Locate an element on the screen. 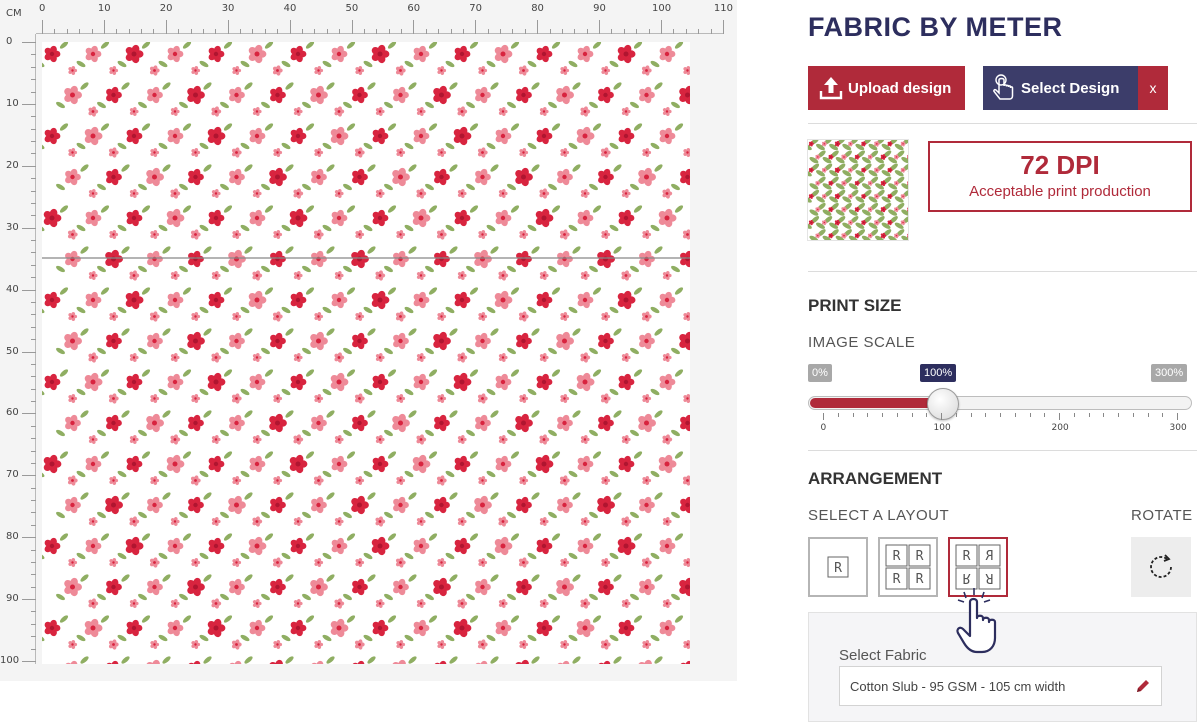 The width and height of the screenshot is (1197, 722). scale-min-badge: 0% is located at coordinates (820, 373).